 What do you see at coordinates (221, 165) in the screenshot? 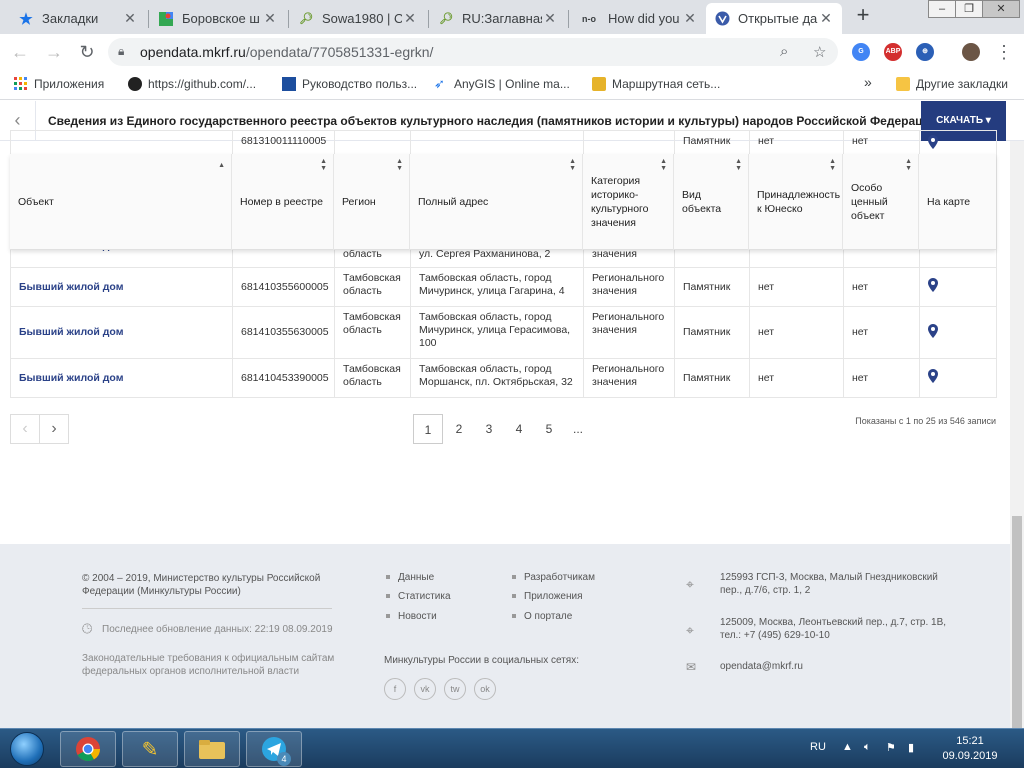
I see `sort-asc-icon: ▲` at bounding box center [221, 165].